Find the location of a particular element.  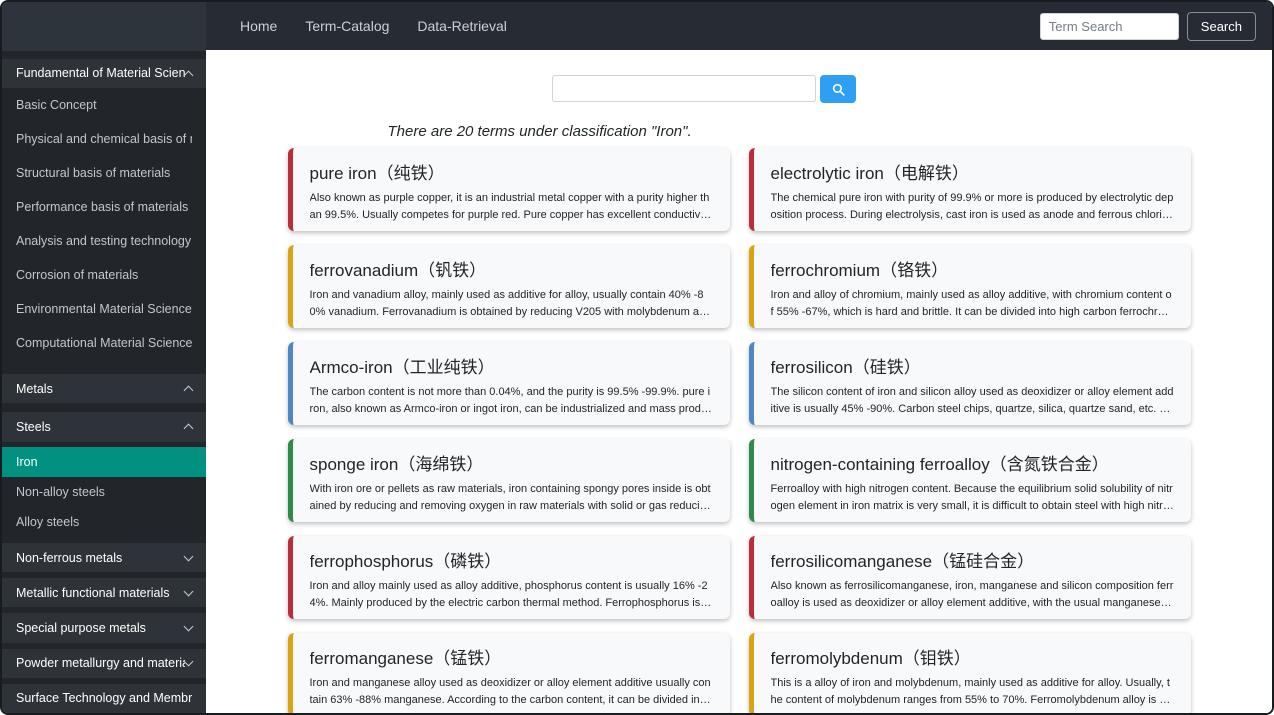

sidebar-item-structural-basis: Structural basis of materials is located at coordinates (104, 173).